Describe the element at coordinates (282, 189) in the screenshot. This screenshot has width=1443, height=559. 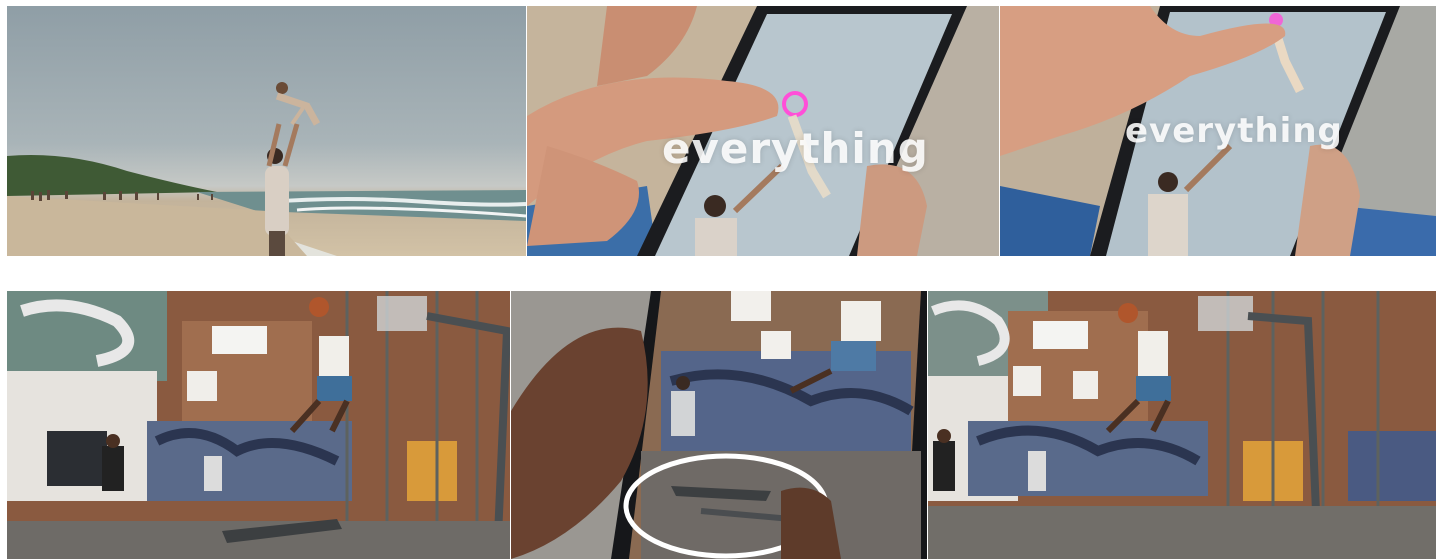
I see `man-figure` at that location.